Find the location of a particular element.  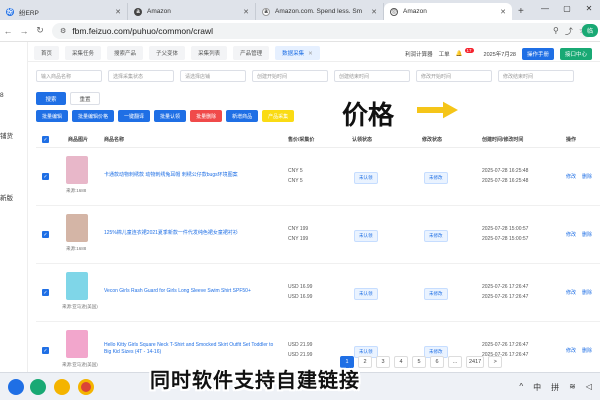

app-icon is located at coordinates (62, 387).